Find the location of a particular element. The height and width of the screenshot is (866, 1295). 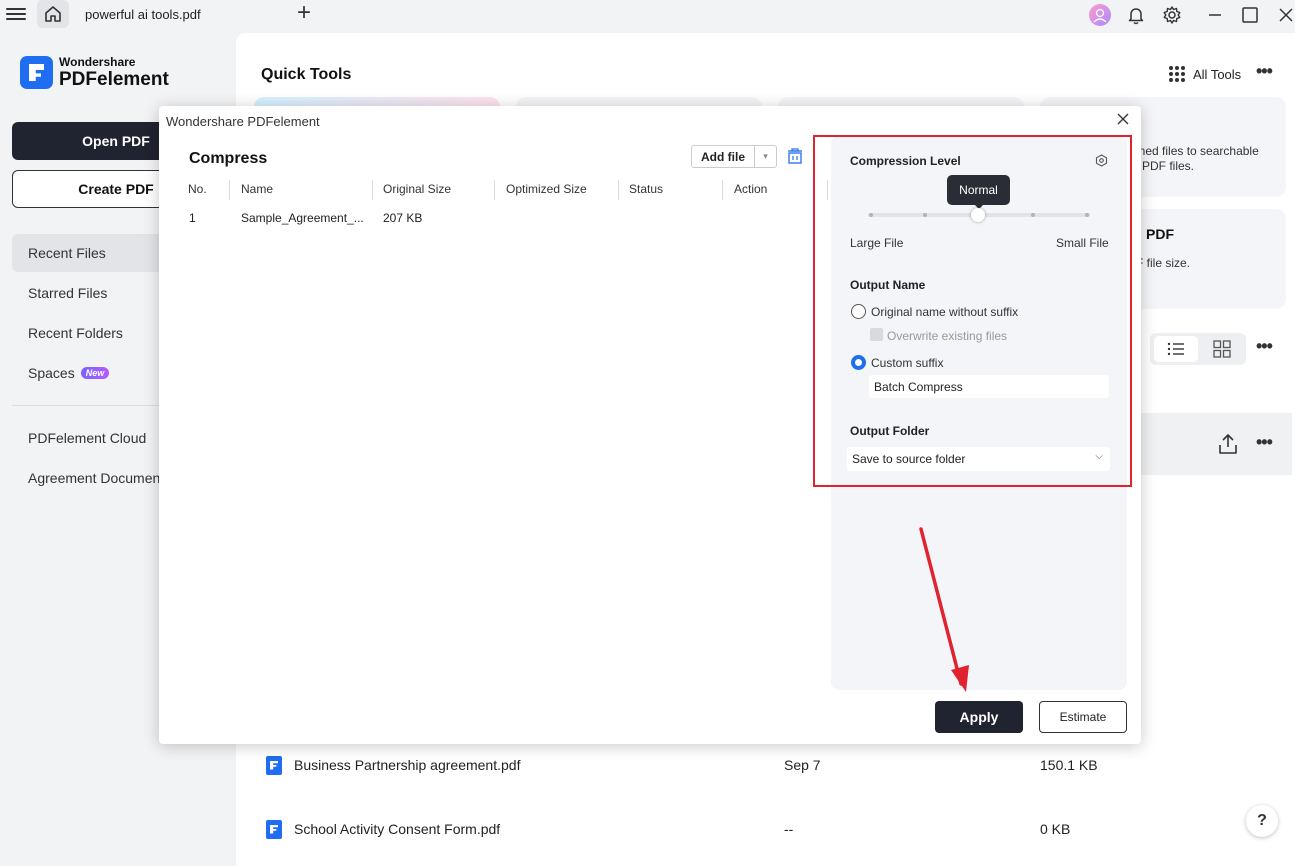

sidebar-item-label: Recent Folders is located at coordinates (75, 333).